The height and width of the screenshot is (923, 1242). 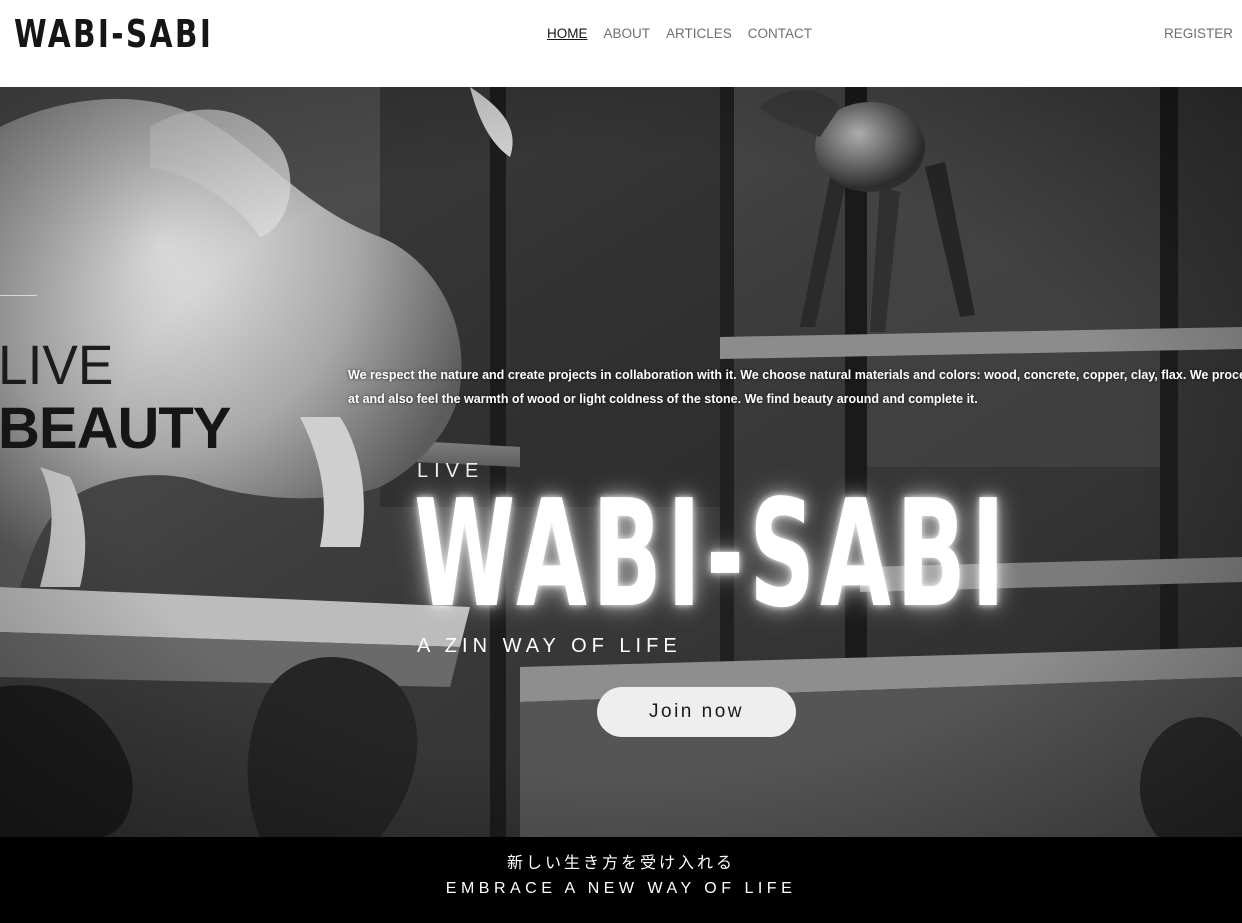 What do you see at coordinates (696, 712) in the screenshot?
I see `join-now-button: Join now` at bounding box center [696, 712].